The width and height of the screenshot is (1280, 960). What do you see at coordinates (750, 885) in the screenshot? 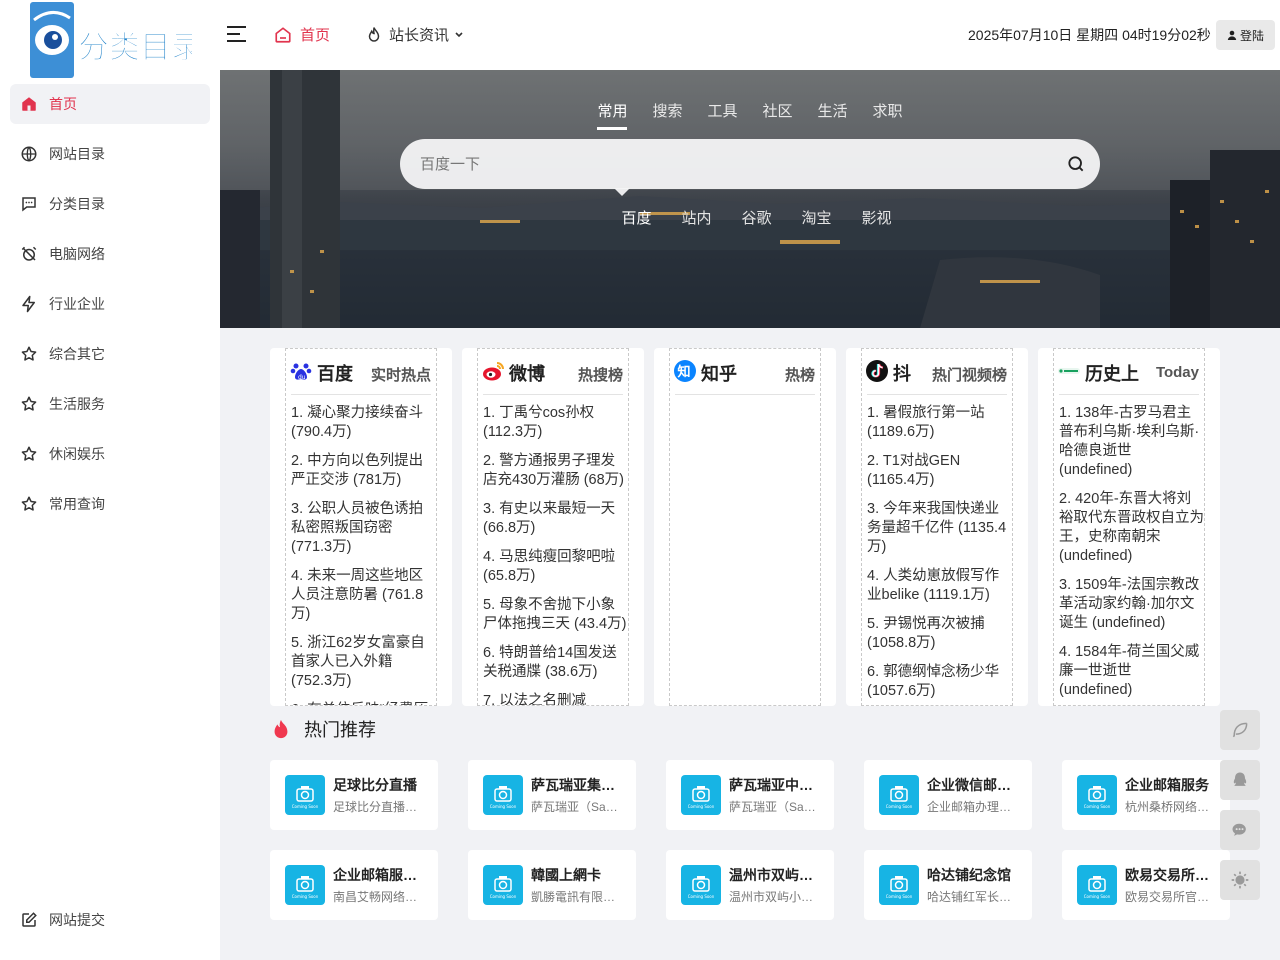
I see `recommend-site-card: Coming Soon 温州市双屿小学温州市双屿小学官网` at bounding box center [750, 885].